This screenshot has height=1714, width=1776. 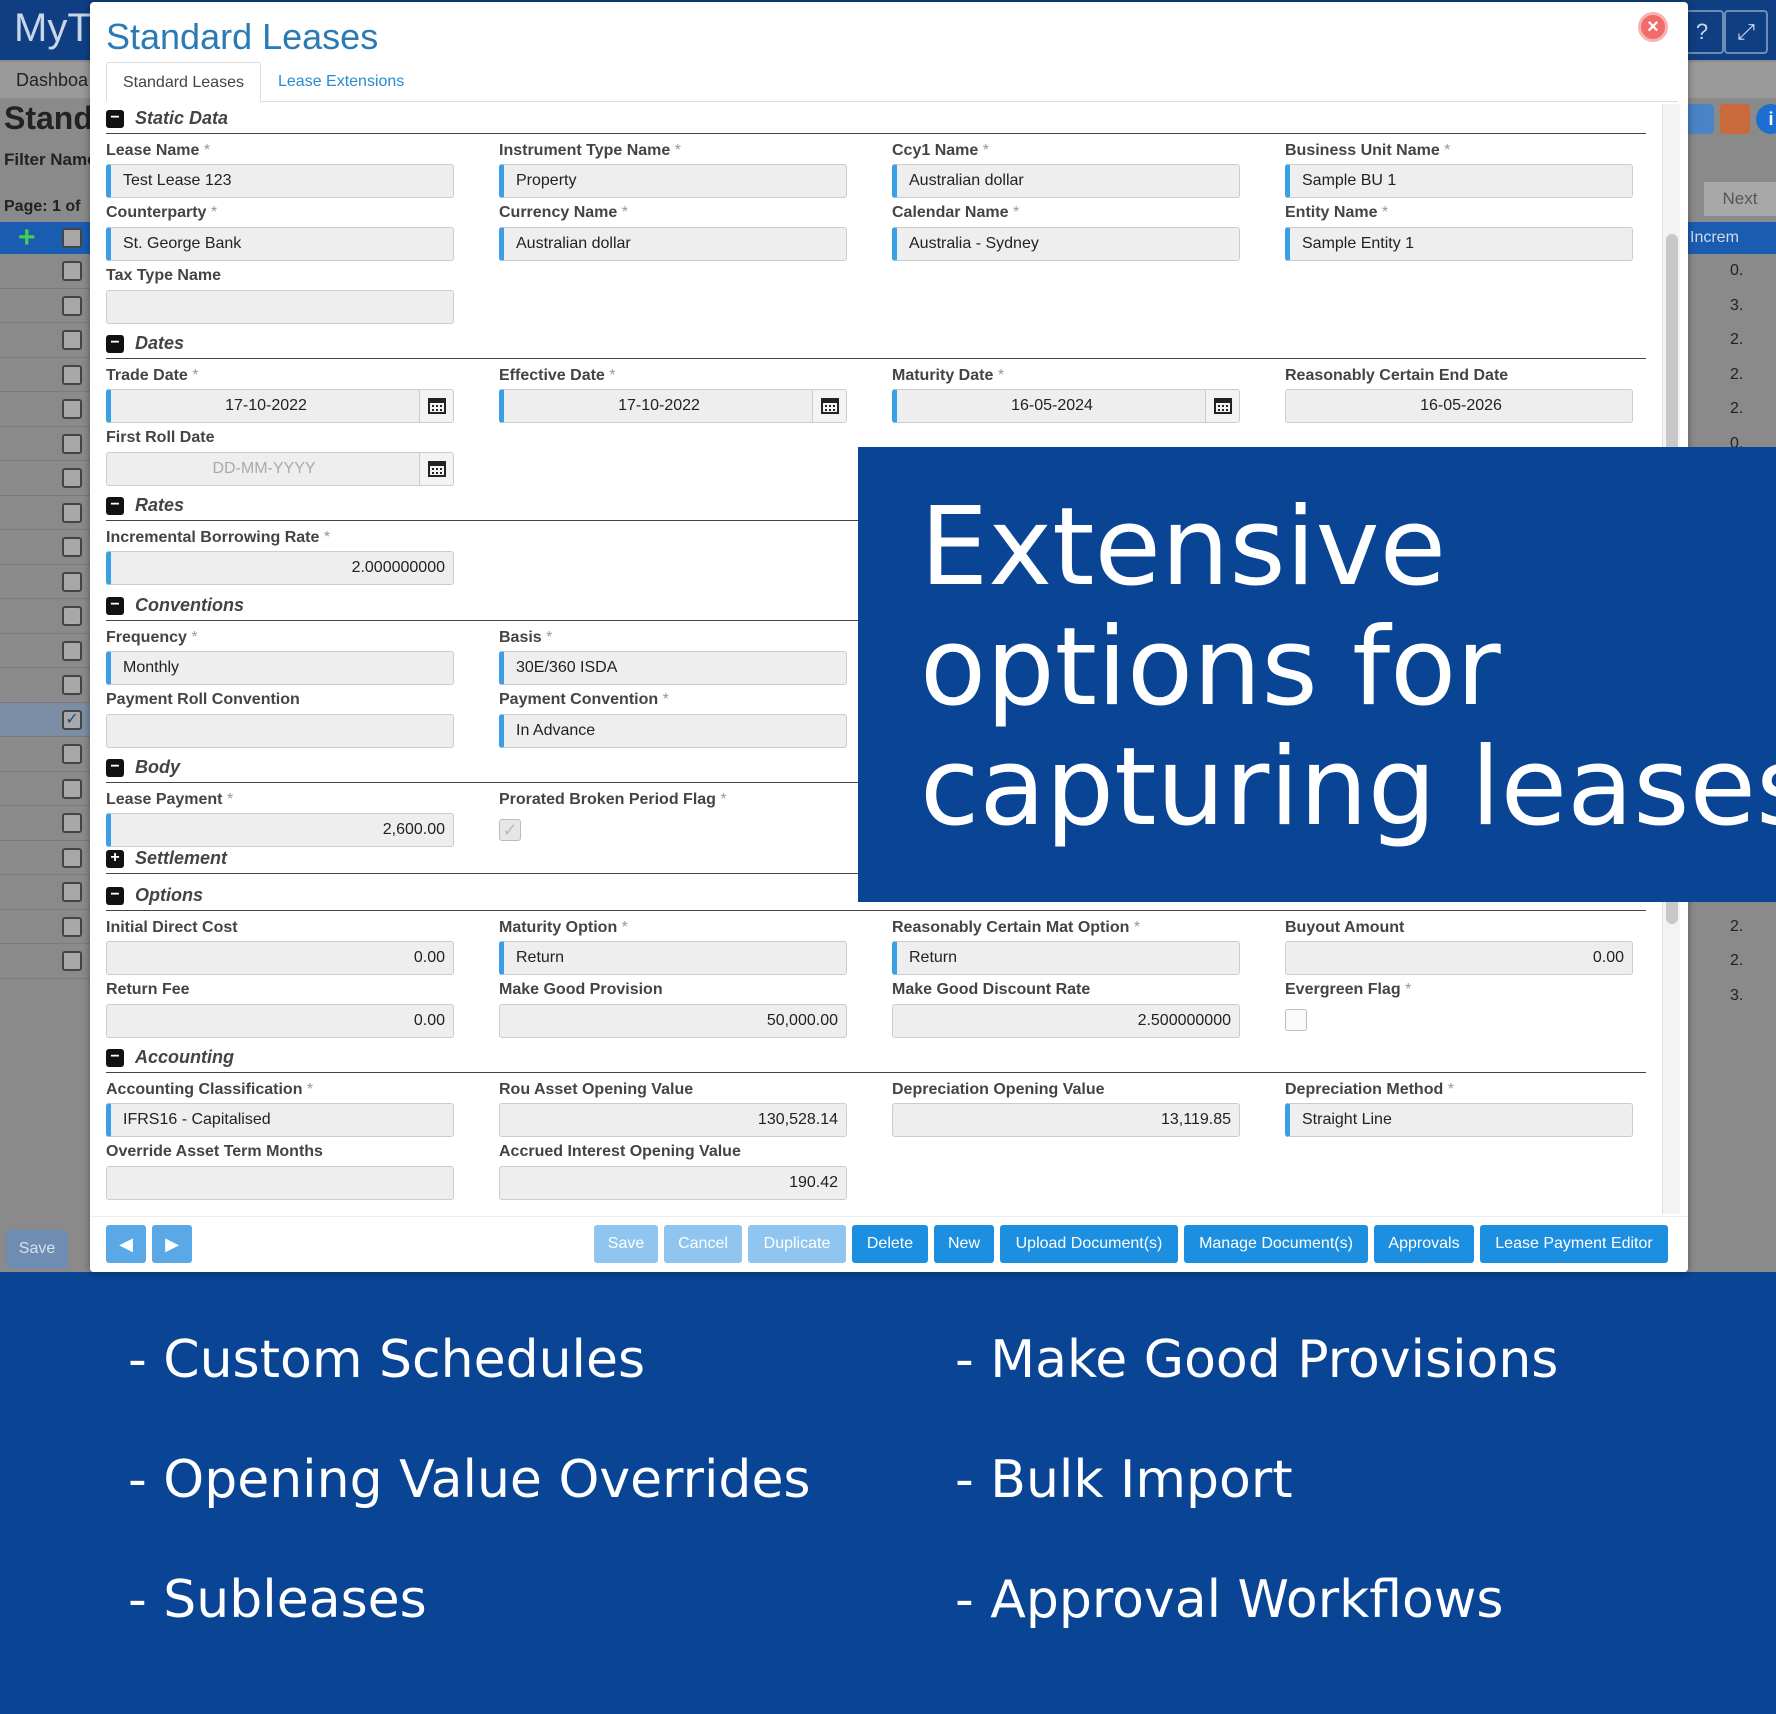 What do you see at coordinates (673, 668) in the screenshot?
I see `basis-field: 30E/360 ISDA` at bounding box center [673, 668].